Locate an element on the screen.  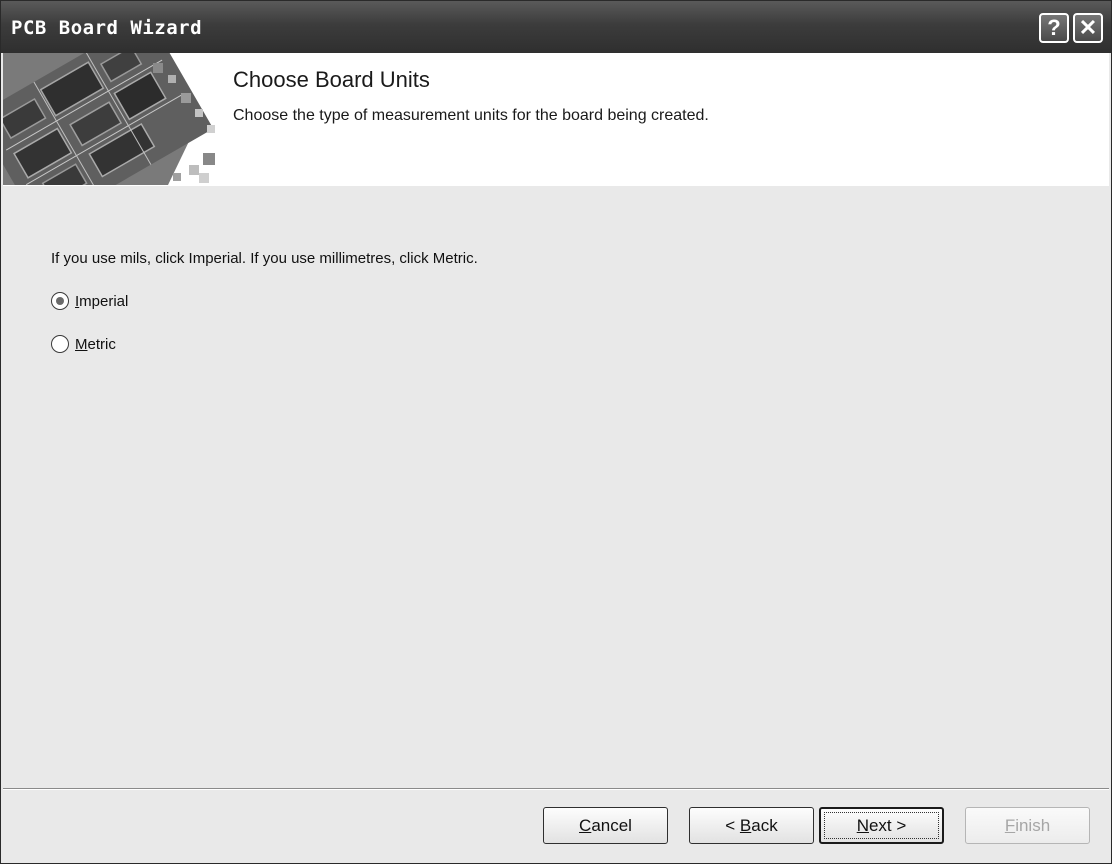
next-button: Next > is located at coordinates (881, 825).